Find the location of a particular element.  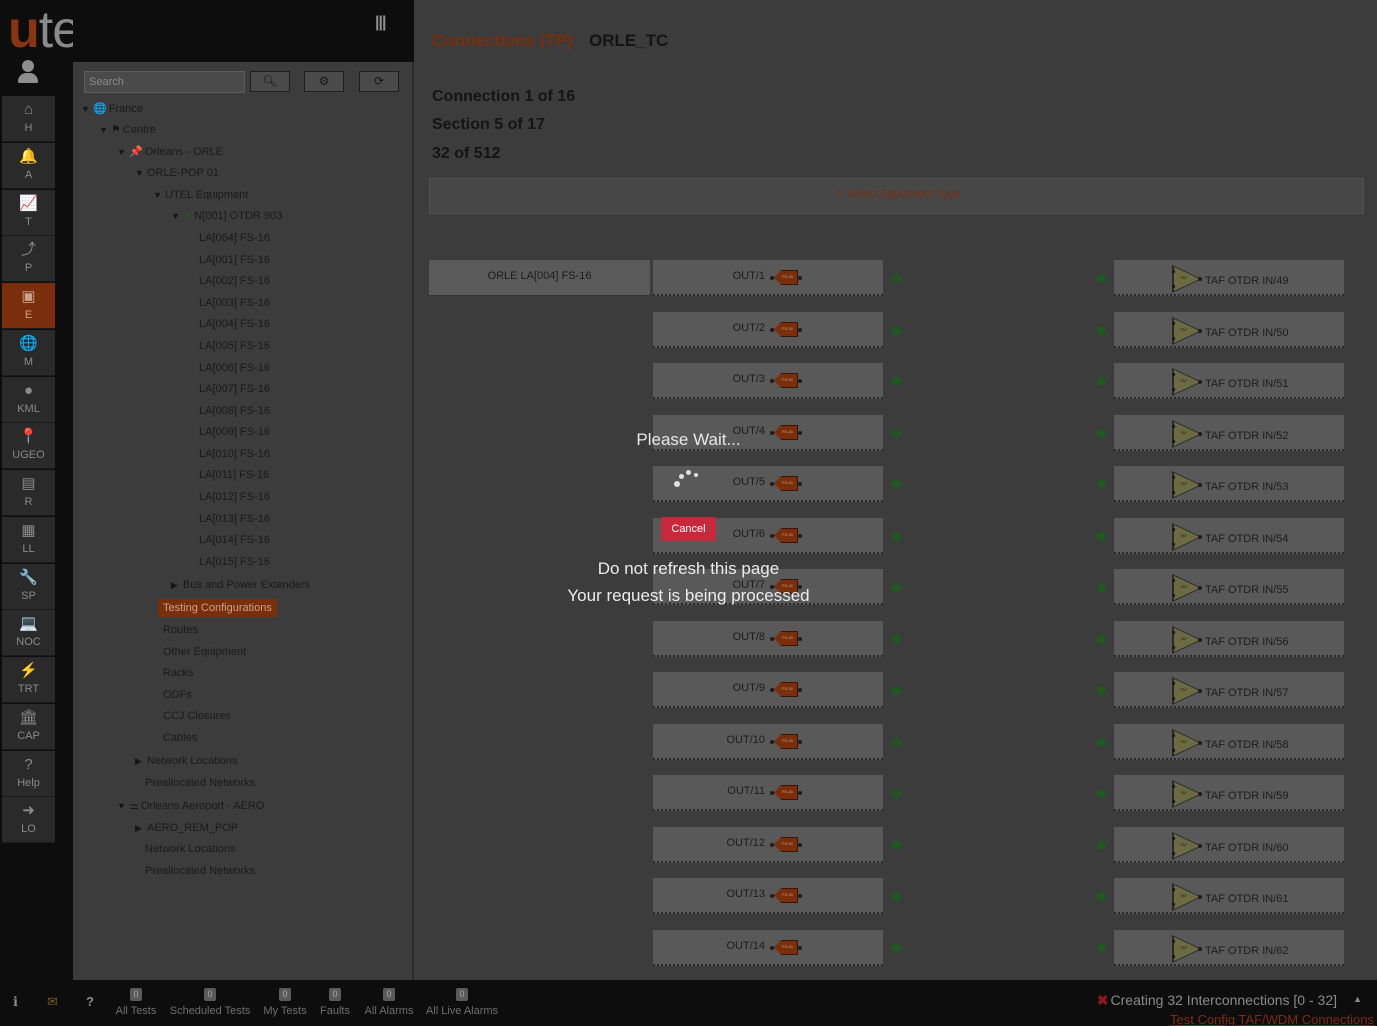

taf-input-port: TAF TAF OTDR IN/54 is located at coordinates (1229, 536).